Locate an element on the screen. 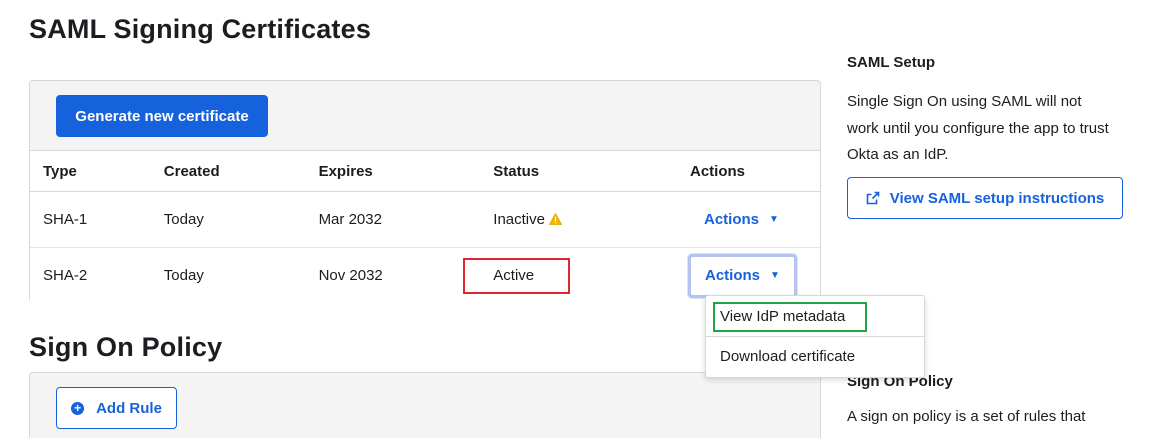 This screenshot has height=438, width=1150. column-header-type: Type is located at coordinates (97, 171).